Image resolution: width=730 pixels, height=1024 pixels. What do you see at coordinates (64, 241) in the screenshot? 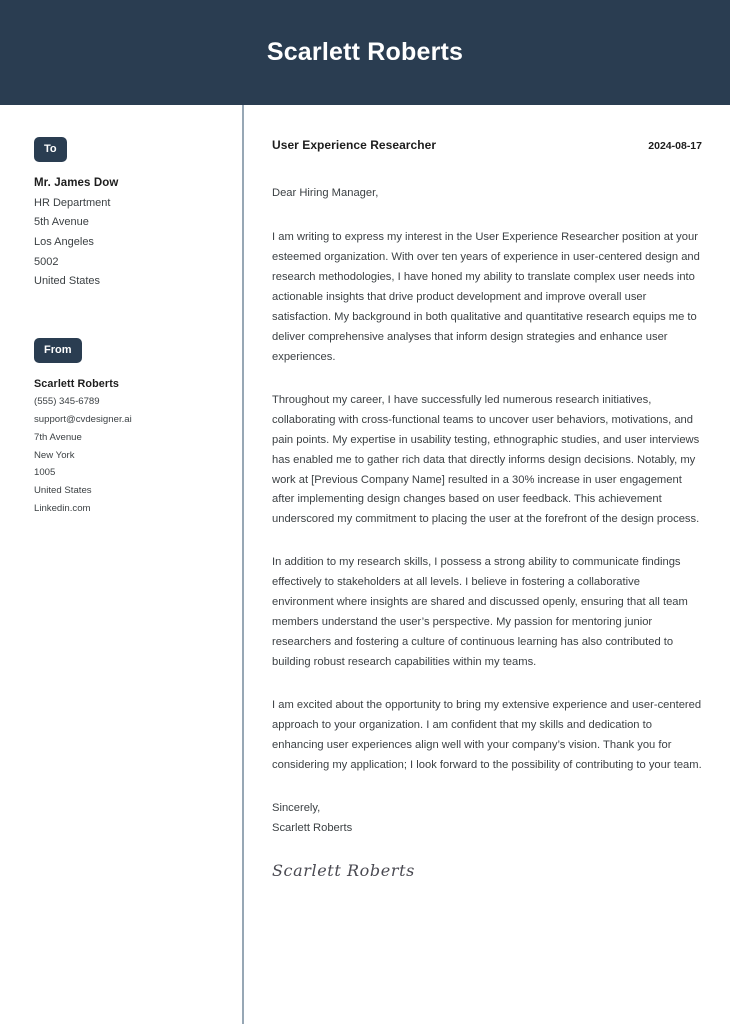
I see `recipient-address-line: Los Angeles` at bounding box center [64, 241].